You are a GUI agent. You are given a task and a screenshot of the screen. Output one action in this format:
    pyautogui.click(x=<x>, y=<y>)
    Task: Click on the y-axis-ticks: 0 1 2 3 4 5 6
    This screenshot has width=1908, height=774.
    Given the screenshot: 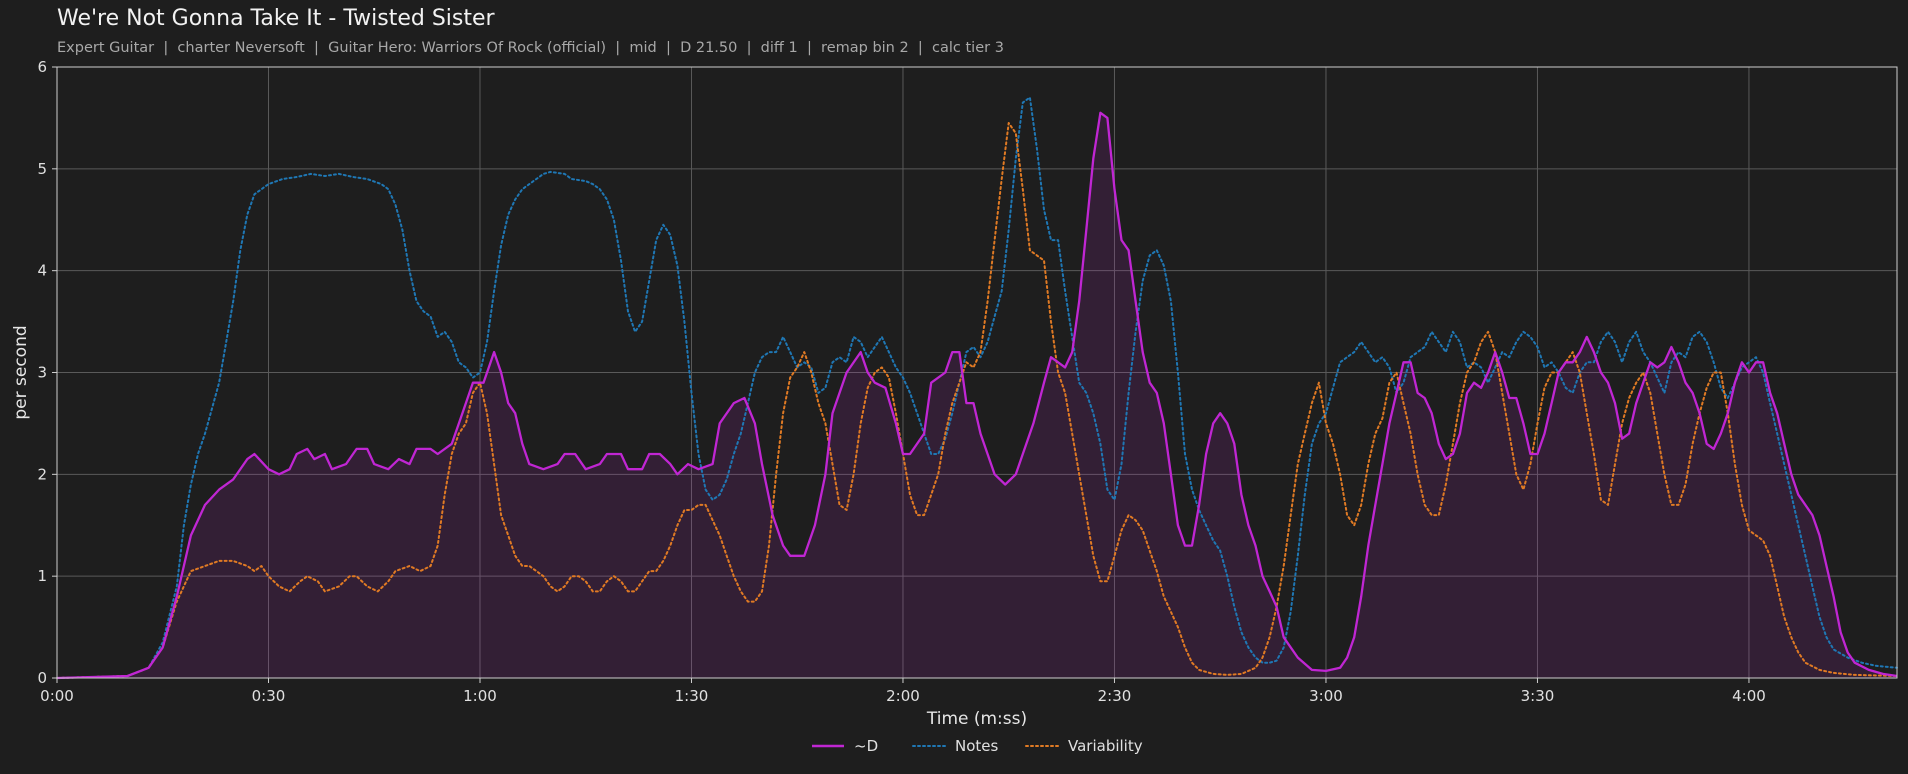 What is the action you would take?
    pyautogui.click(x=47, y=372)
    